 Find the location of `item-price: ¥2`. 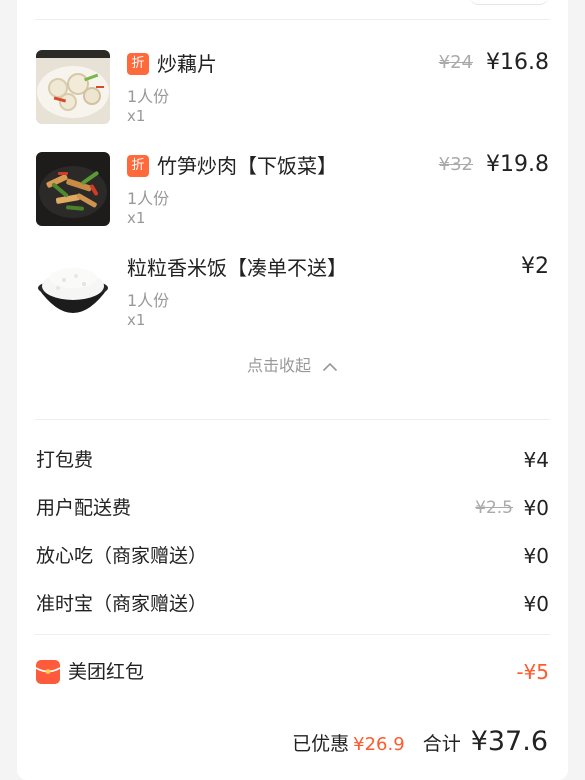

item-price: ¥2 is located at coordinates (535, 266).